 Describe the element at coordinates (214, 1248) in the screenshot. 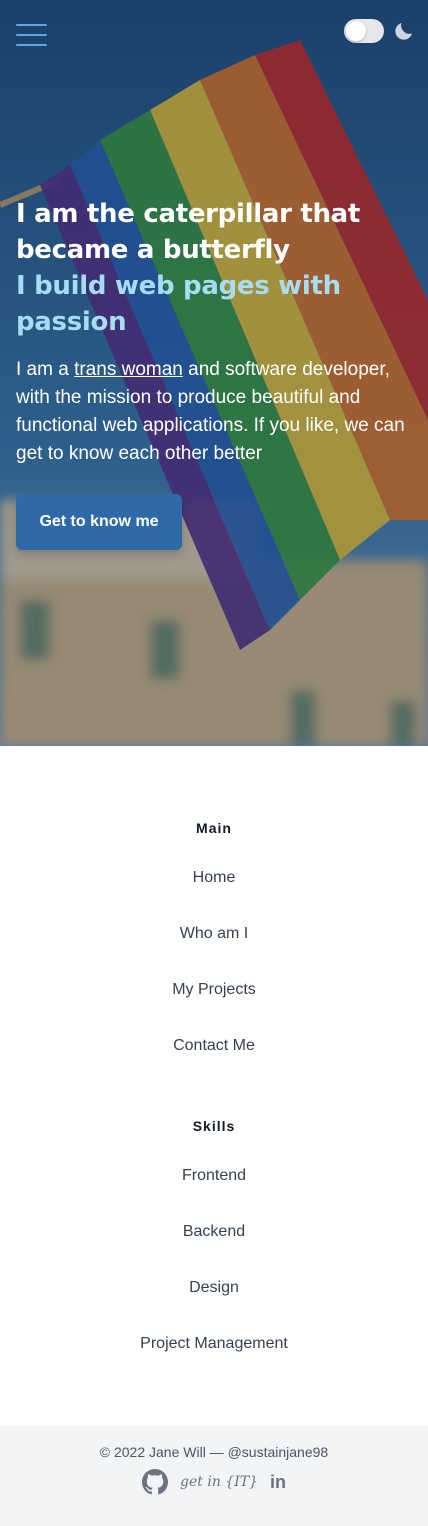

I see `list-item: Backend` at that location.